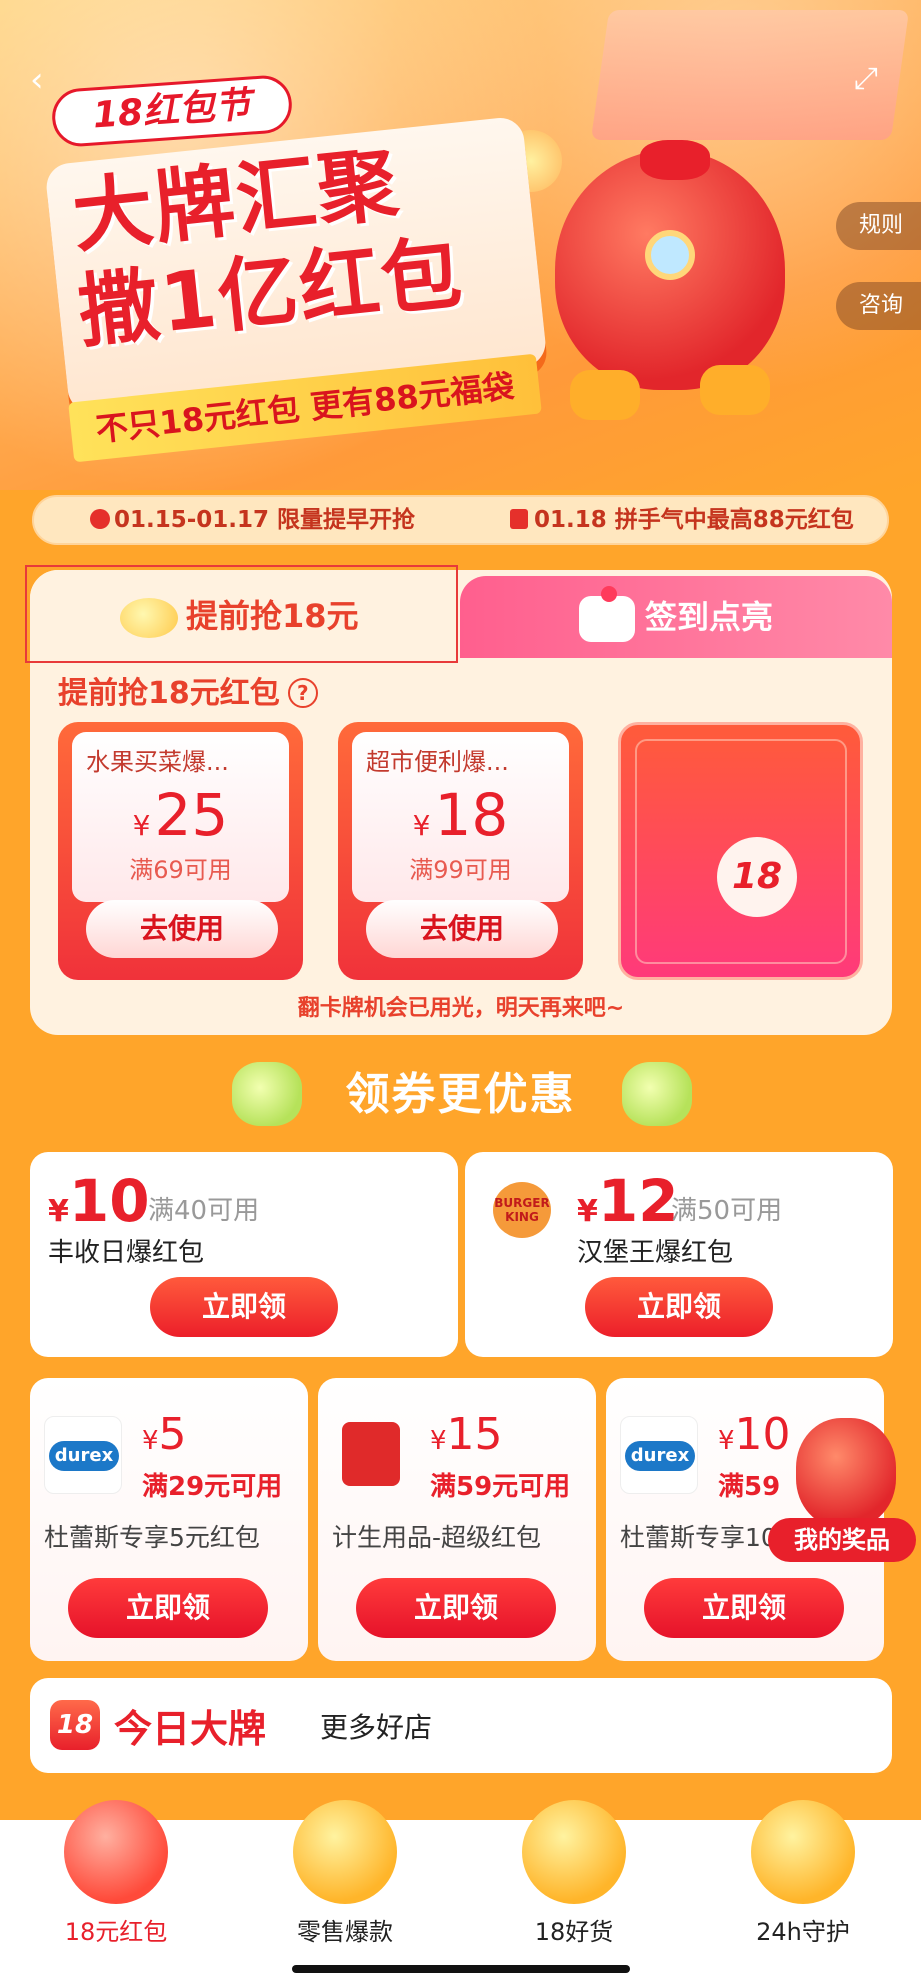  I want to click on red-envelope-icon, so click(371, 1454).